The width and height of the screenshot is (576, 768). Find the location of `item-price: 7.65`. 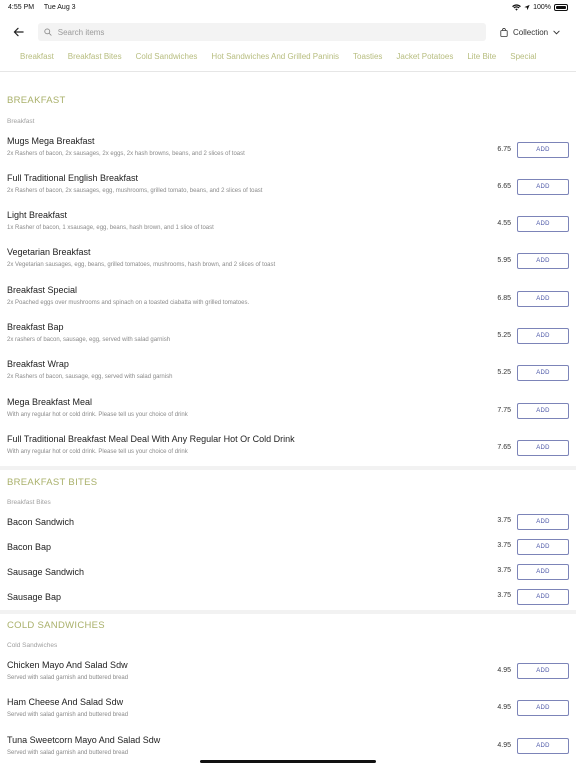

item-price: 7.65 is located at coordinates (504, 447).